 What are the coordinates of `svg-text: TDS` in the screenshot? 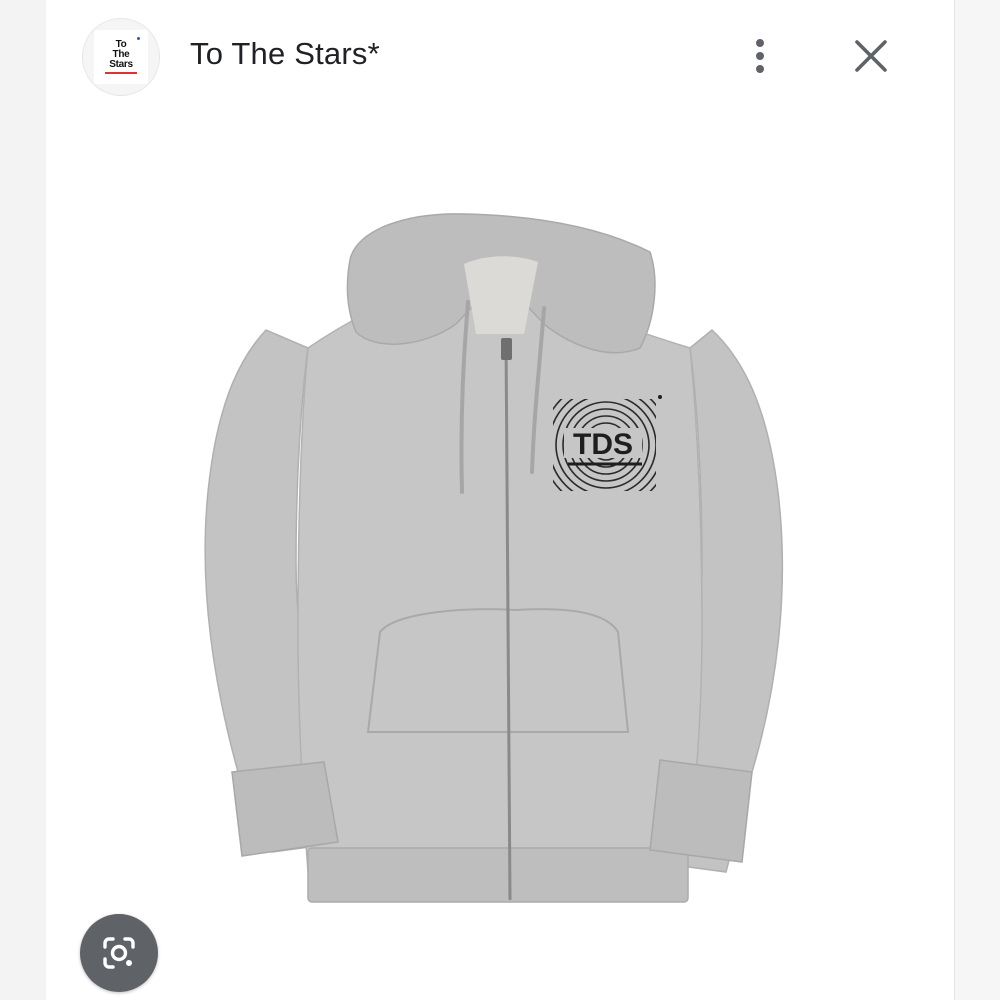 It's located at (603, 444).